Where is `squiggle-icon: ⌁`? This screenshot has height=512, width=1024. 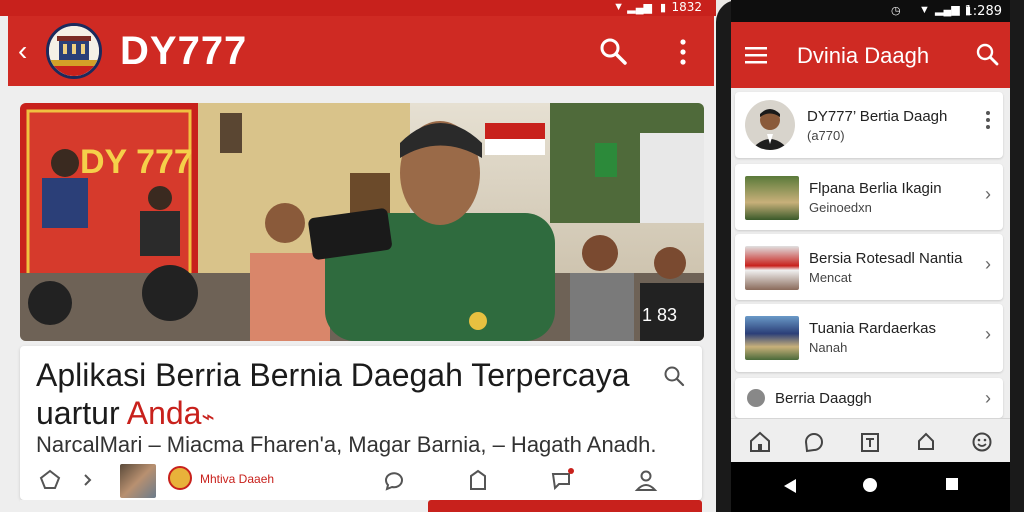
squiggle-icon: ⌁ is located at coordinates (208, 416).